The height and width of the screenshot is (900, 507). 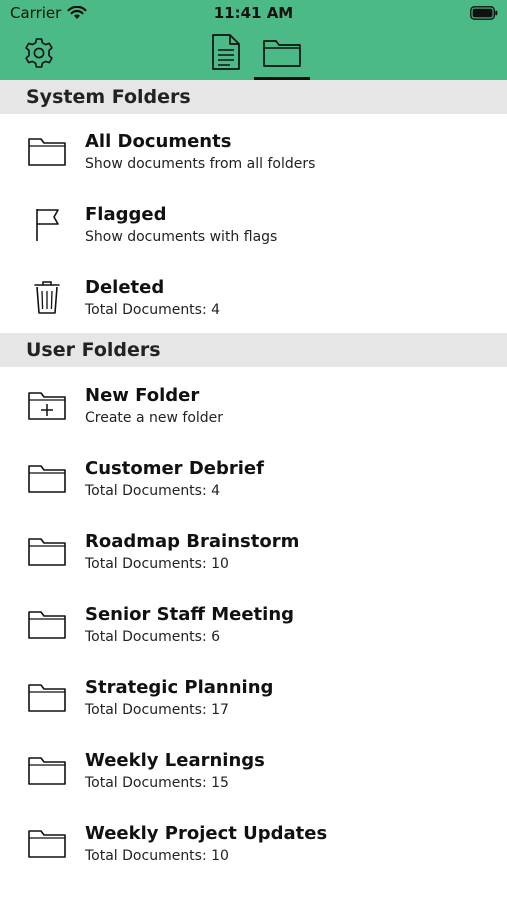 I want to click on row-subtitle: Total Documents: 6, so click(x=153, y=637).